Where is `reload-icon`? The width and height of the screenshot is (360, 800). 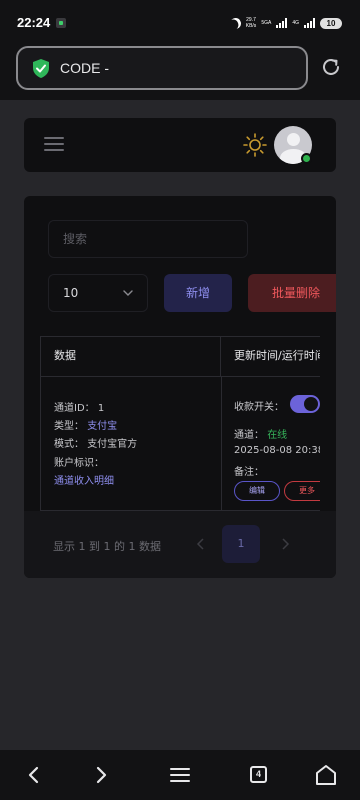
reload-icon is located at coordinates (331, 67).